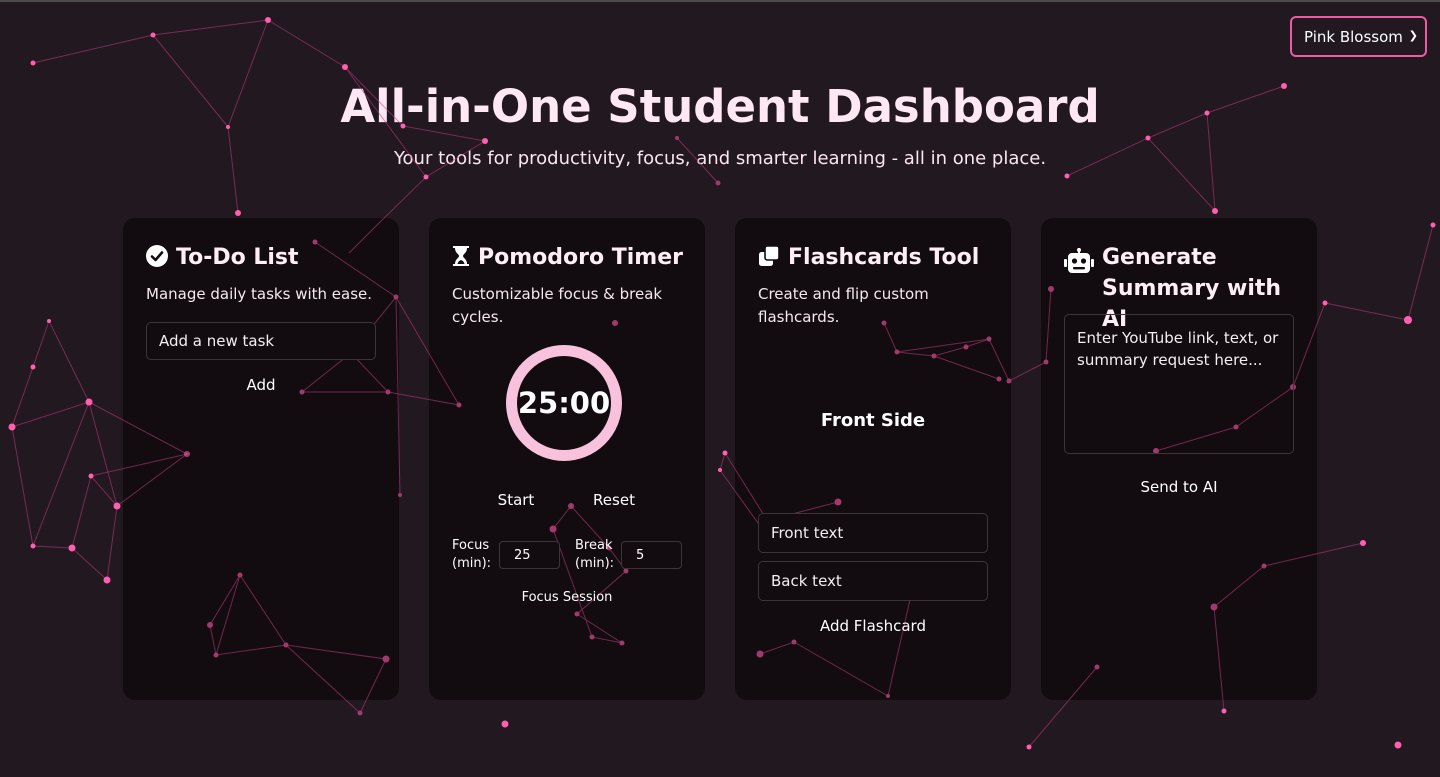  Describe the element at coordinates (461, 256) in the screenshot. I see `hourglass-icon` at that location.